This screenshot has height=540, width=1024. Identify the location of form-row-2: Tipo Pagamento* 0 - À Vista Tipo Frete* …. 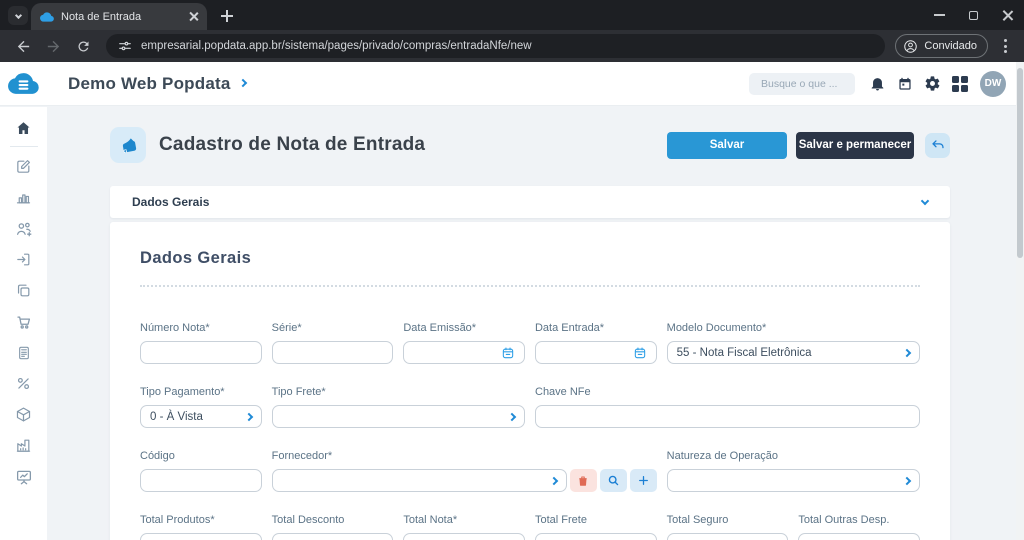
(530, 407).